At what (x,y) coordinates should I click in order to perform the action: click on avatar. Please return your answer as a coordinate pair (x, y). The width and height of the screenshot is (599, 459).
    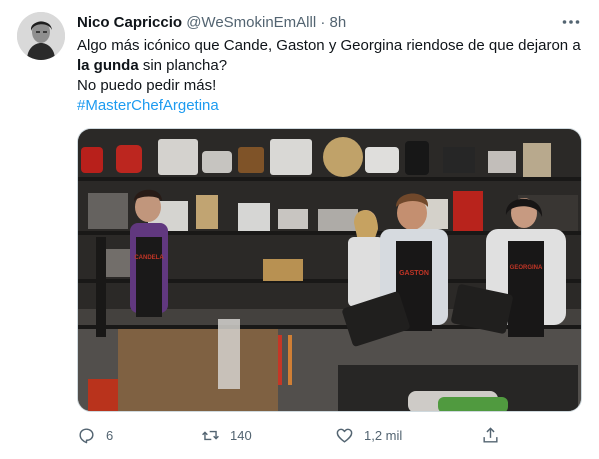
    Looking at the image, I should click on (41, 36).